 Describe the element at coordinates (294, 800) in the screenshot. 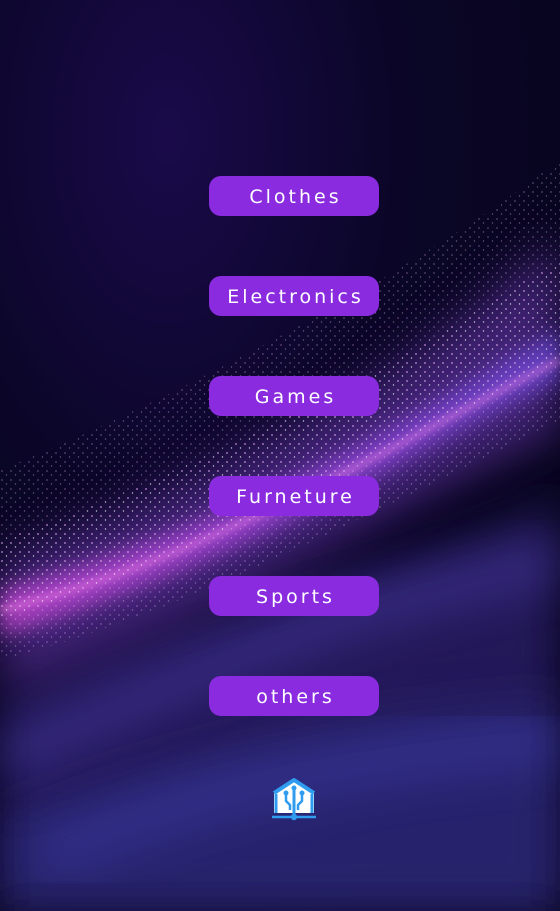

I see `smart-home-icon` at that location.